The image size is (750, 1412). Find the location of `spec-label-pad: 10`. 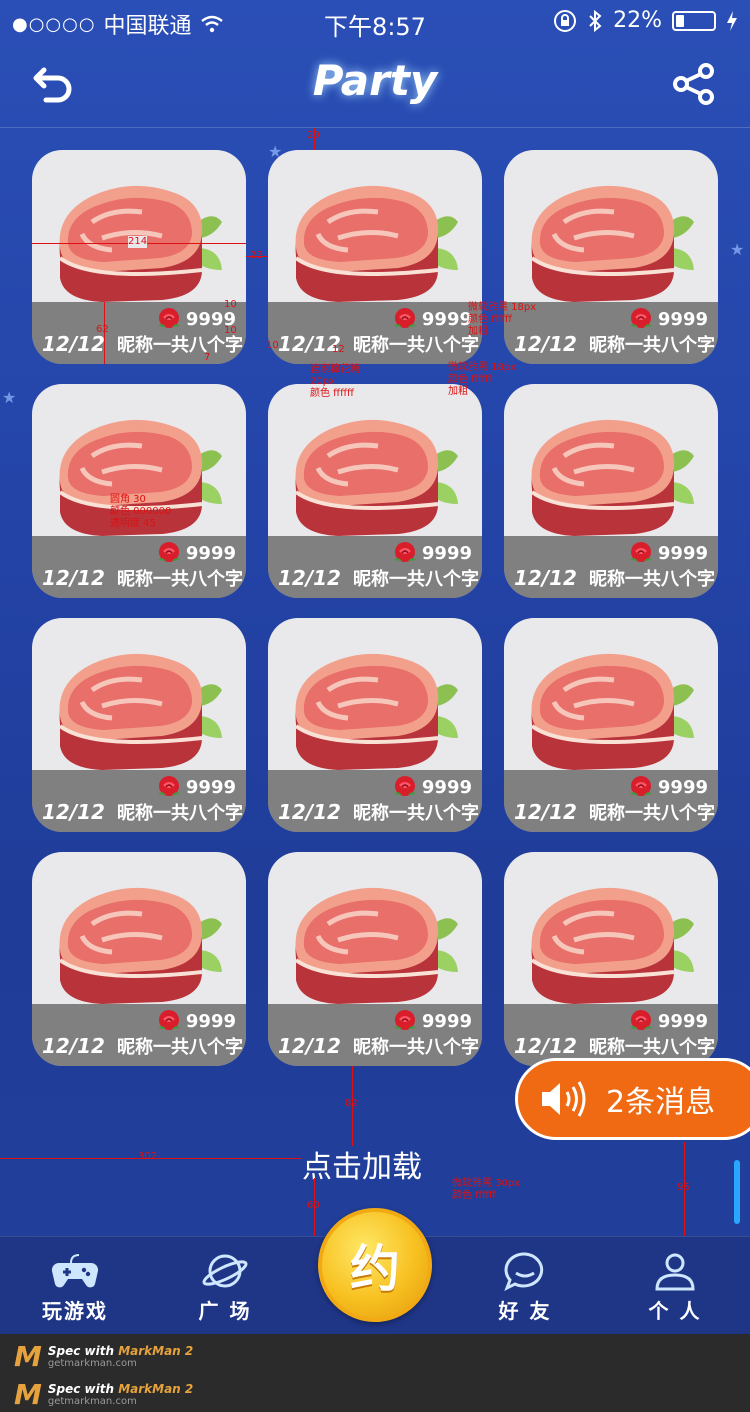

spec-label-pad: 10 is located at coordinates (272, 345).